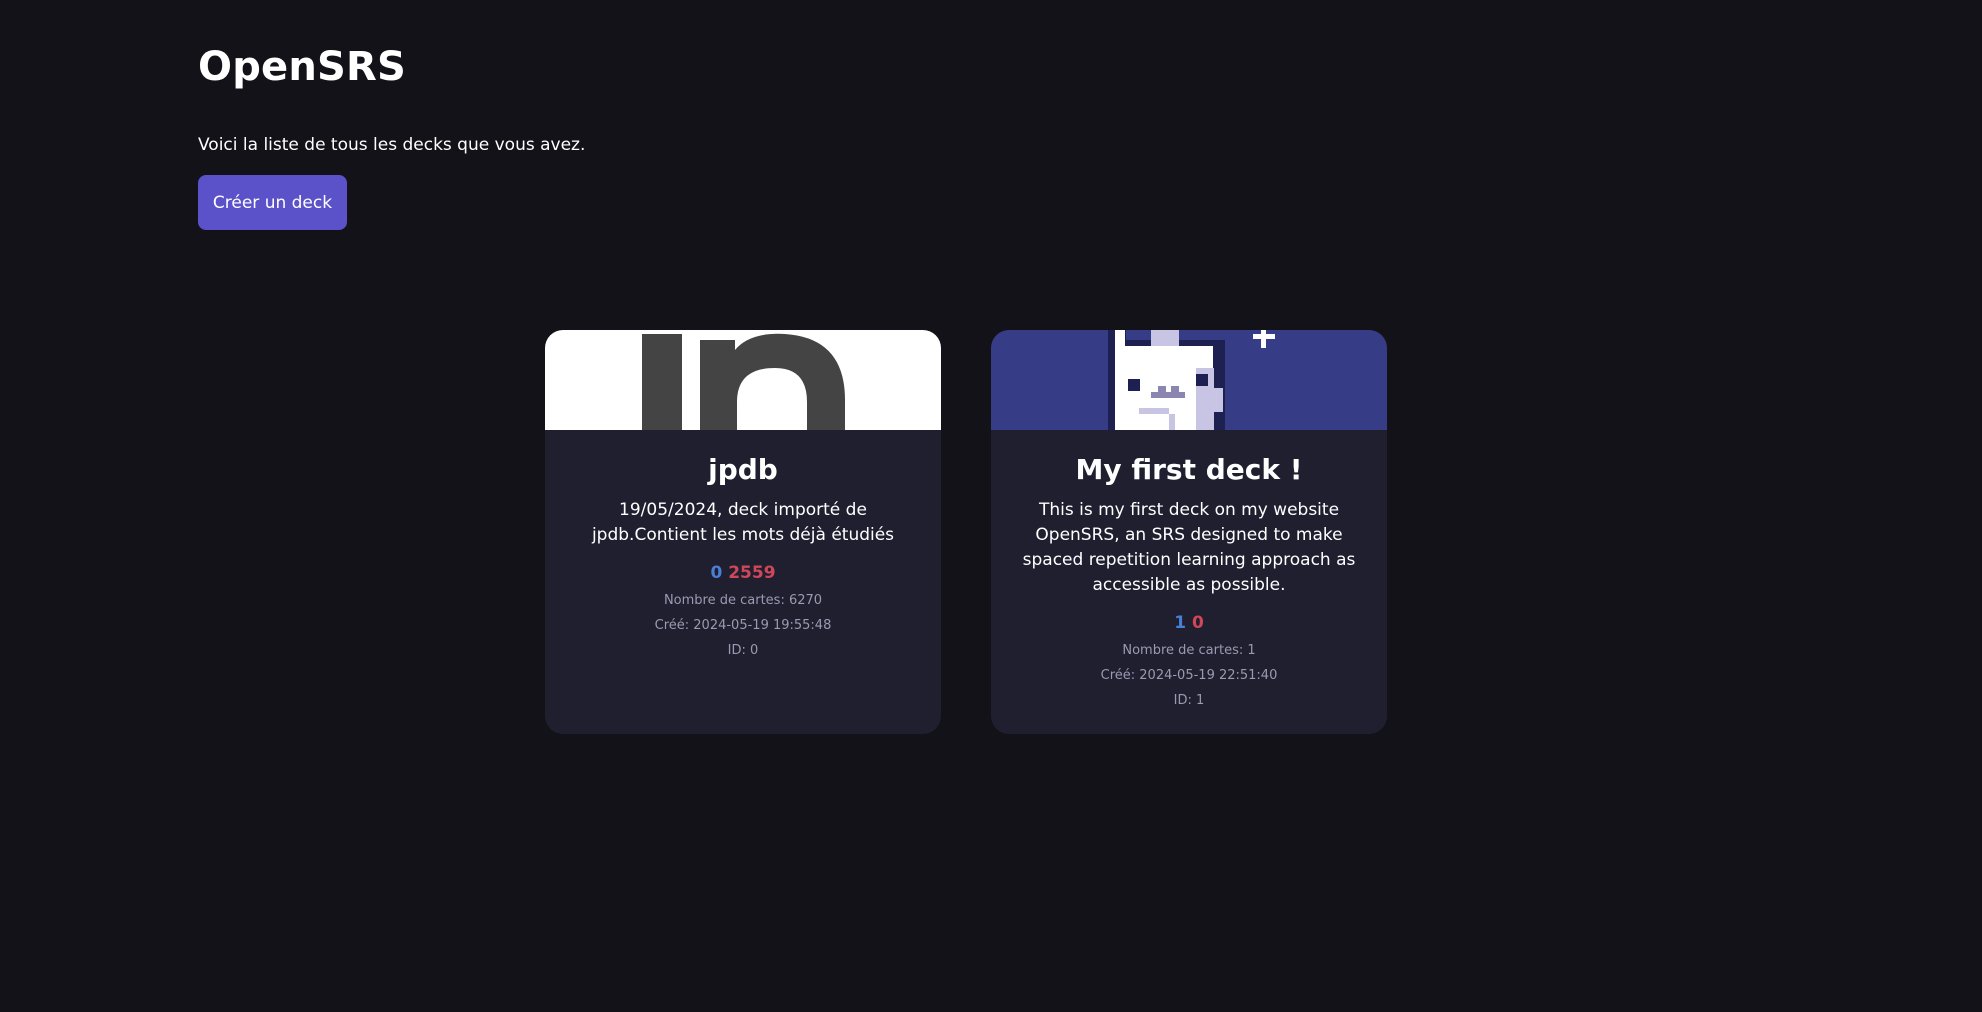 The height and width of the screenshot is (1012, 1982). I want to click on jpdb-logo-icon, so click(743, 381).